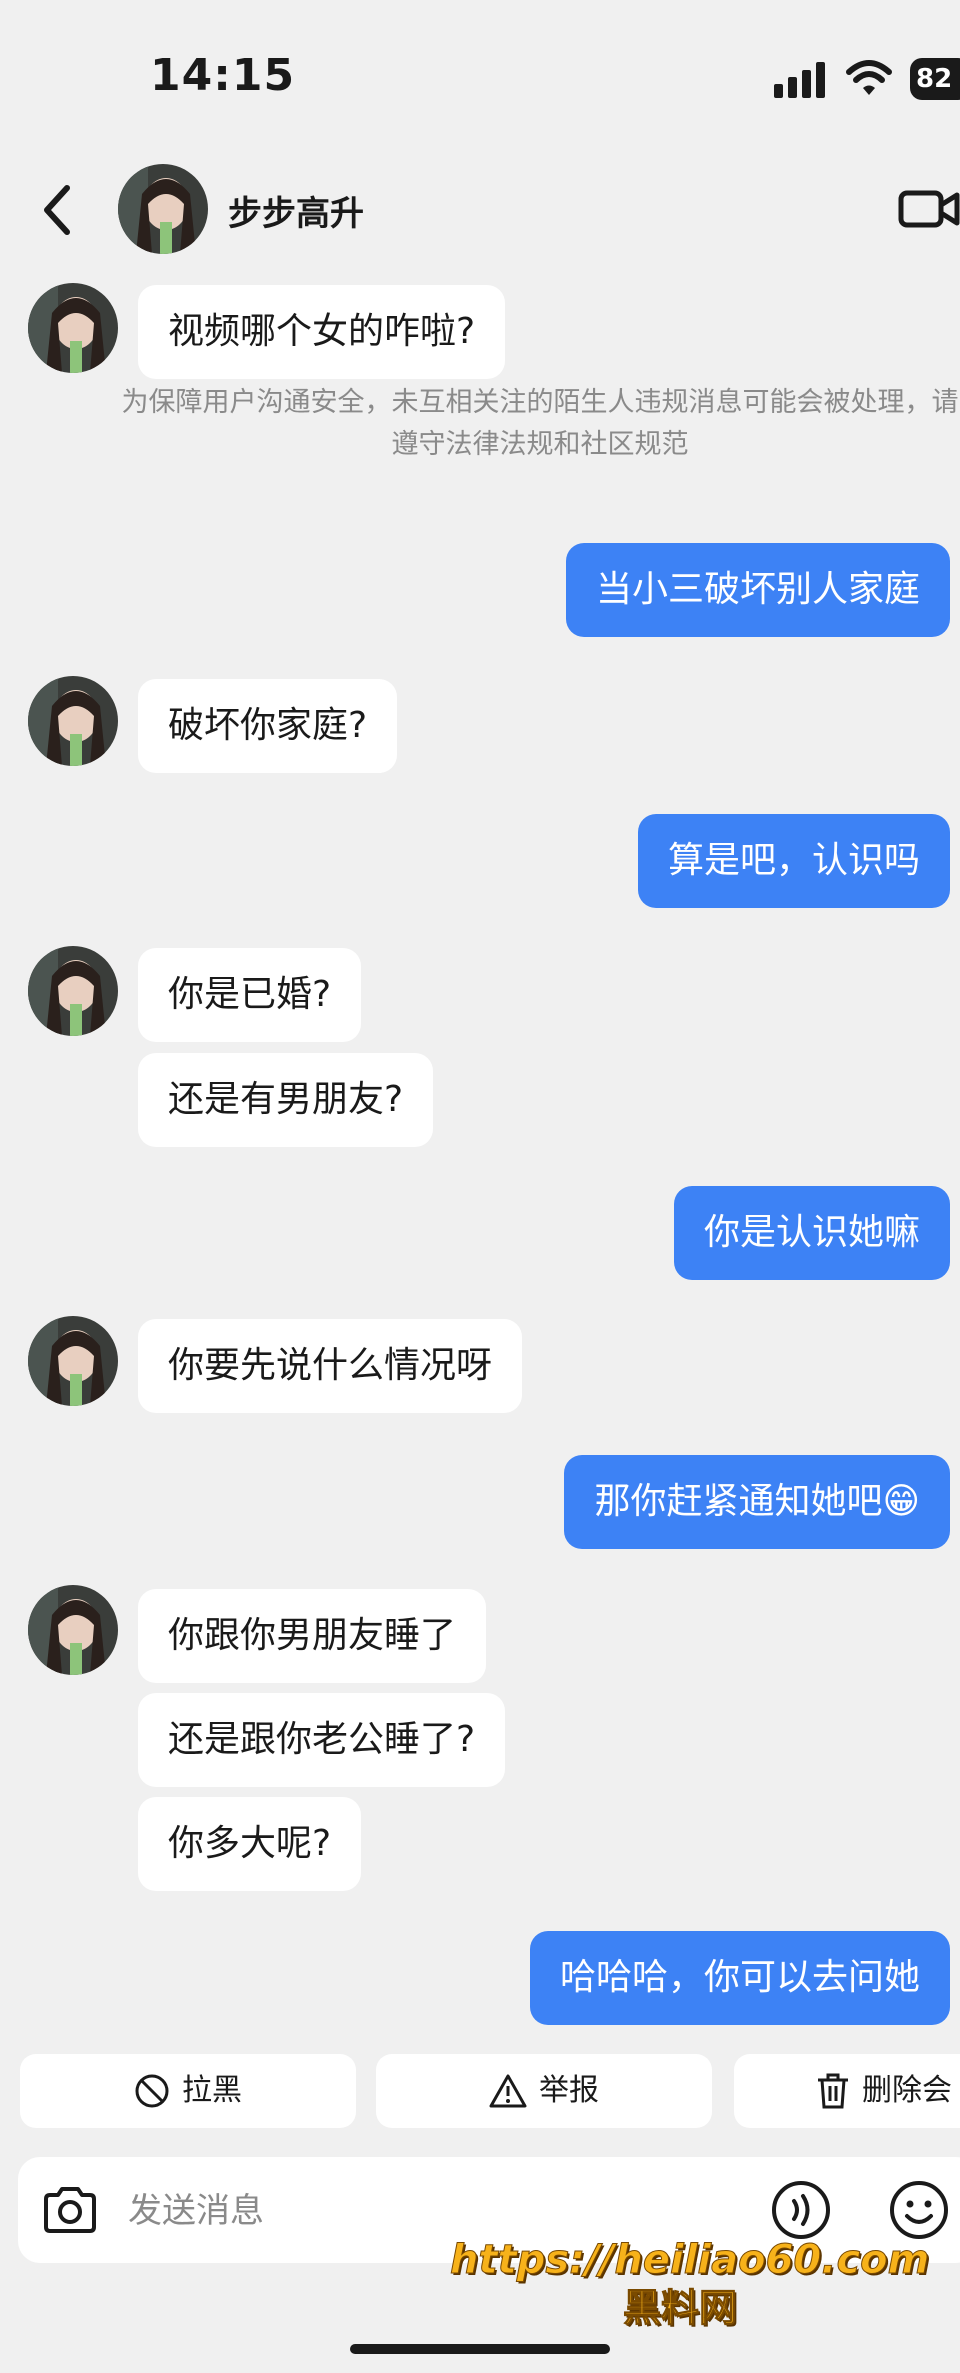  Describe the element at coordinates (286, 1100) in the screenshot. I see `message-bubble-incoming: 还是有男朋友?` at that location.